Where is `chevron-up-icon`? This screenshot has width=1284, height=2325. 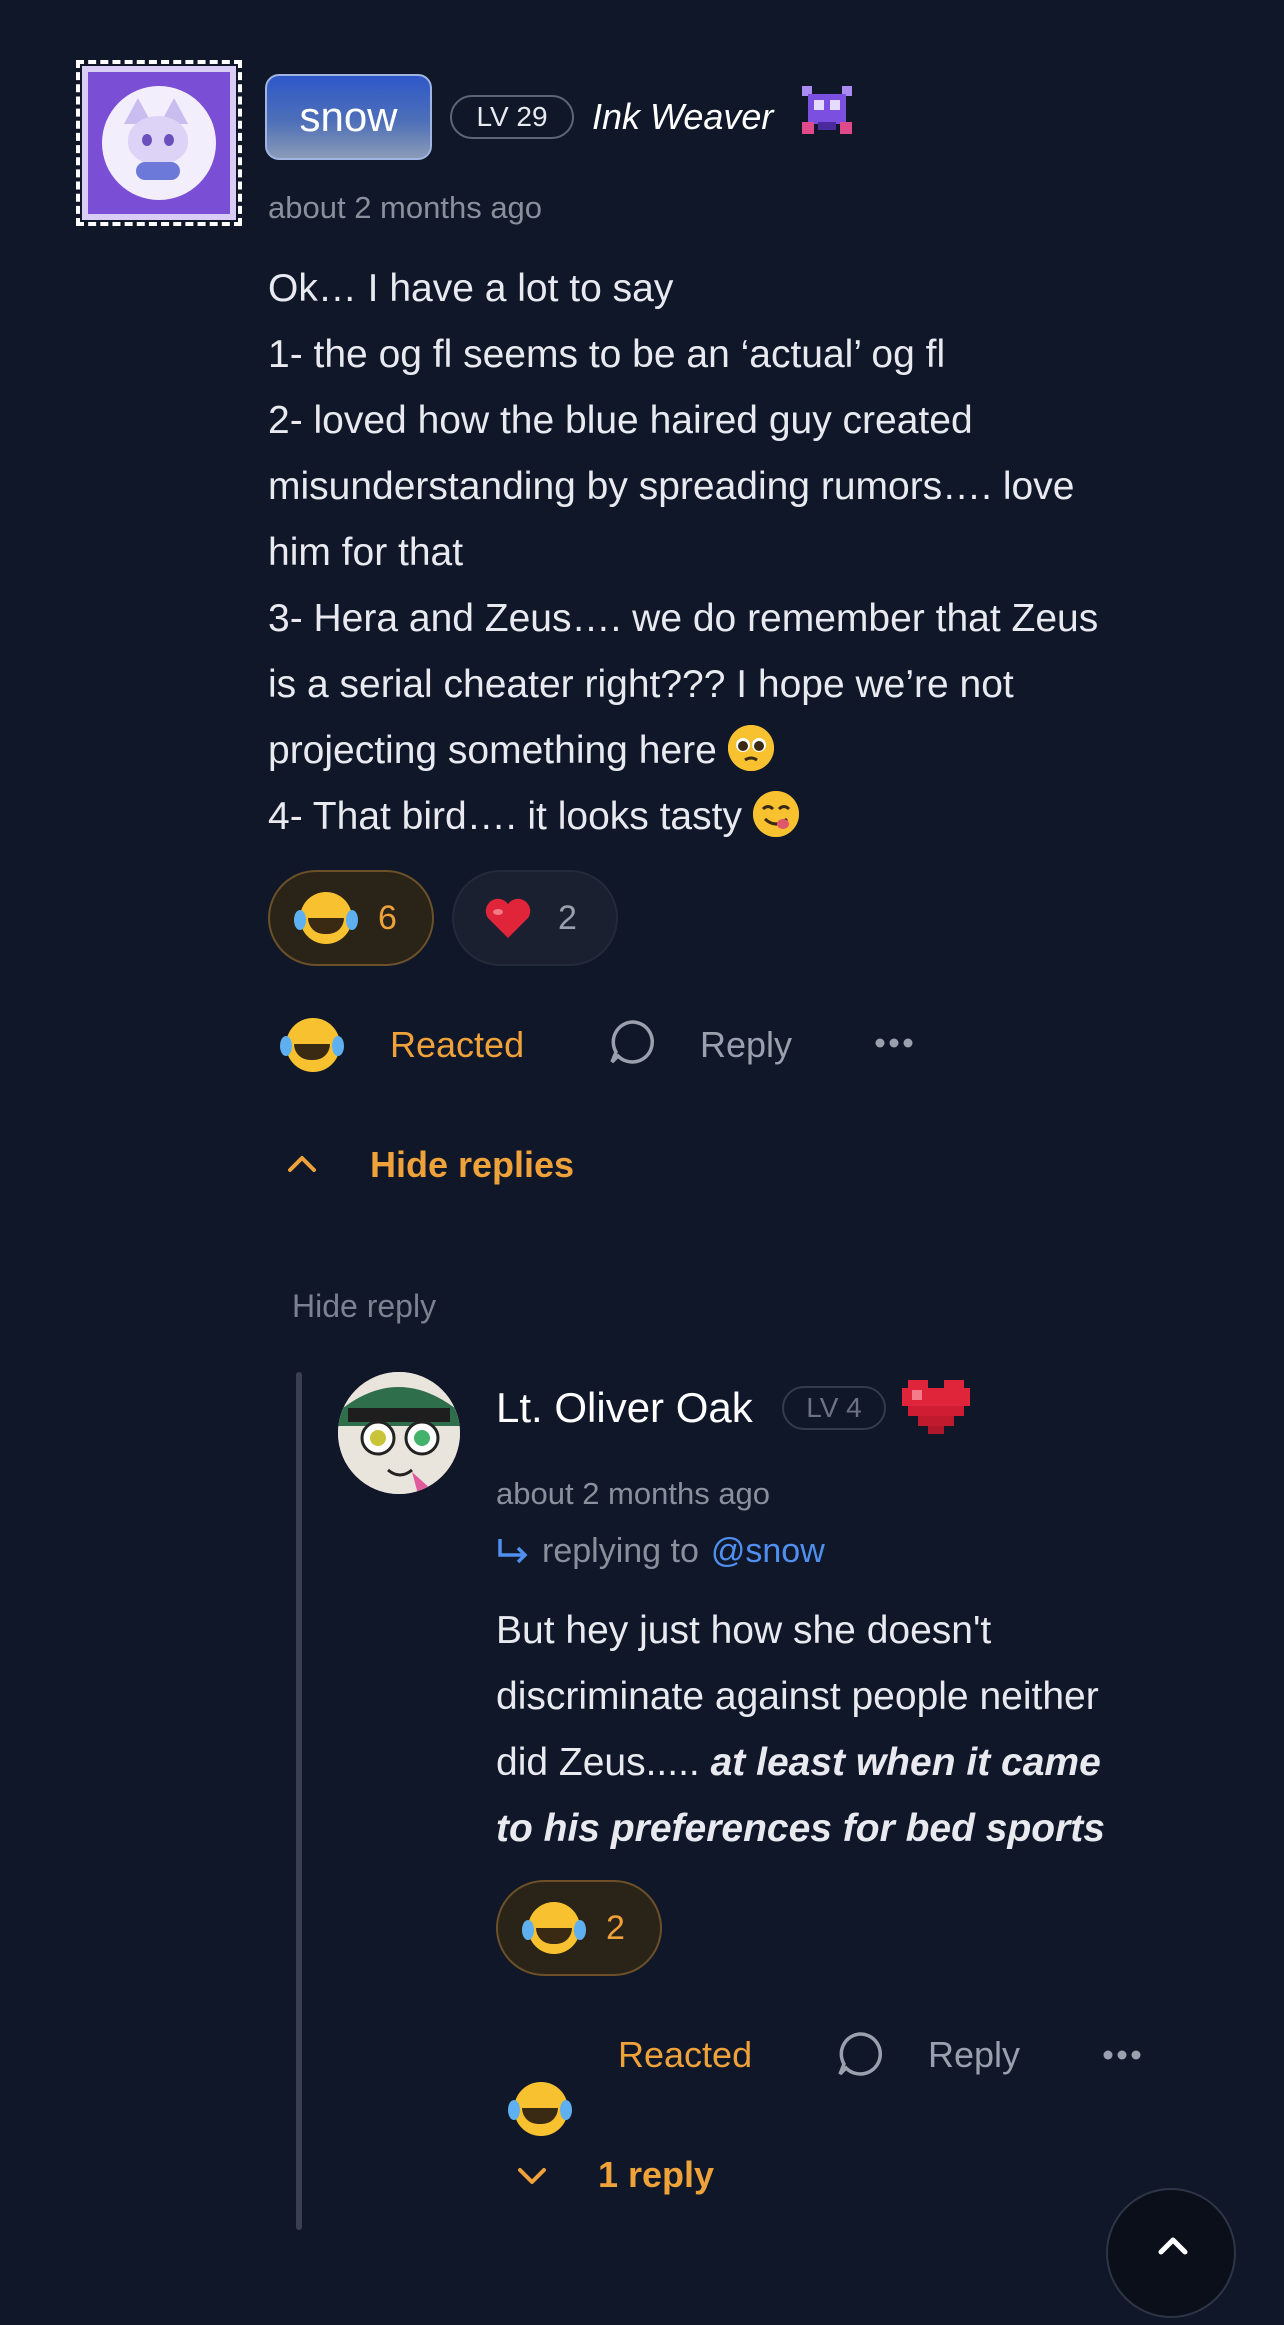
chevron-up-icon is located at coordinates (302, 1162).